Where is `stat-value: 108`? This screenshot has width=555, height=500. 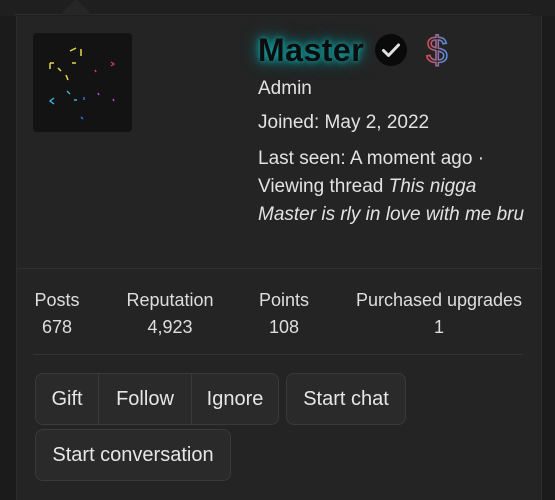
stat-value: 108 is located at coordinates (284, 327).